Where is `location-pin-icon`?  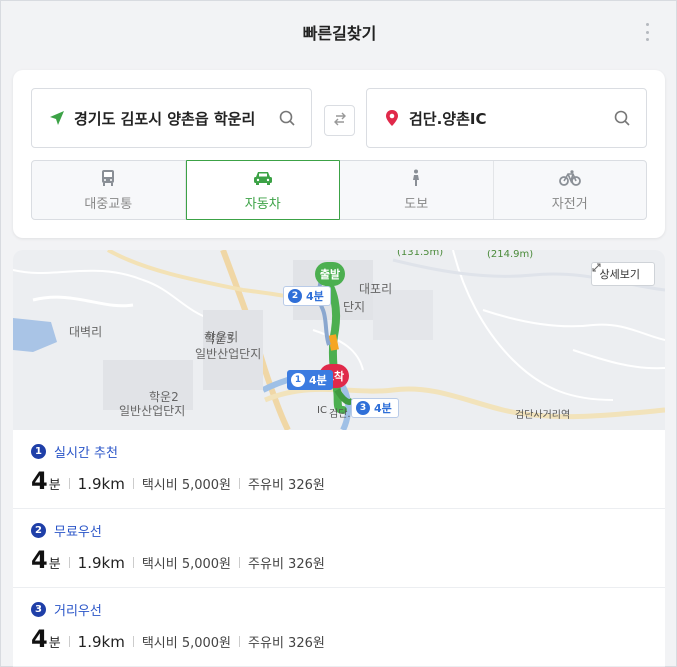 location-pin-icon is located at coordinates (392, 118).